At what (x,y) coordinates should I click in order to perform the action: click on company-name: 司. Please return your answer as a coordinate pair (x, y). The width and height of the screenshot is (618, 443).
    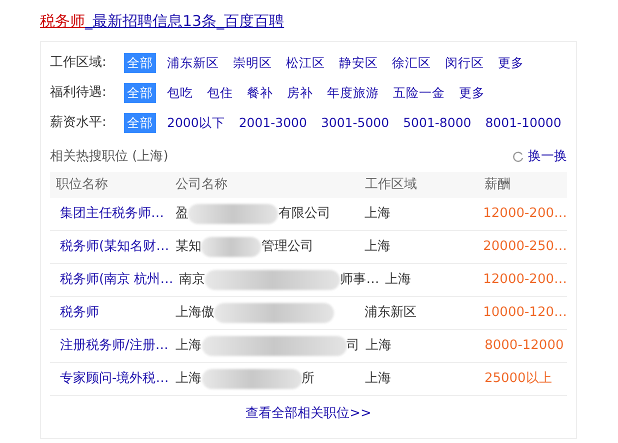
    Looking at the image, I should click on (353, 346).